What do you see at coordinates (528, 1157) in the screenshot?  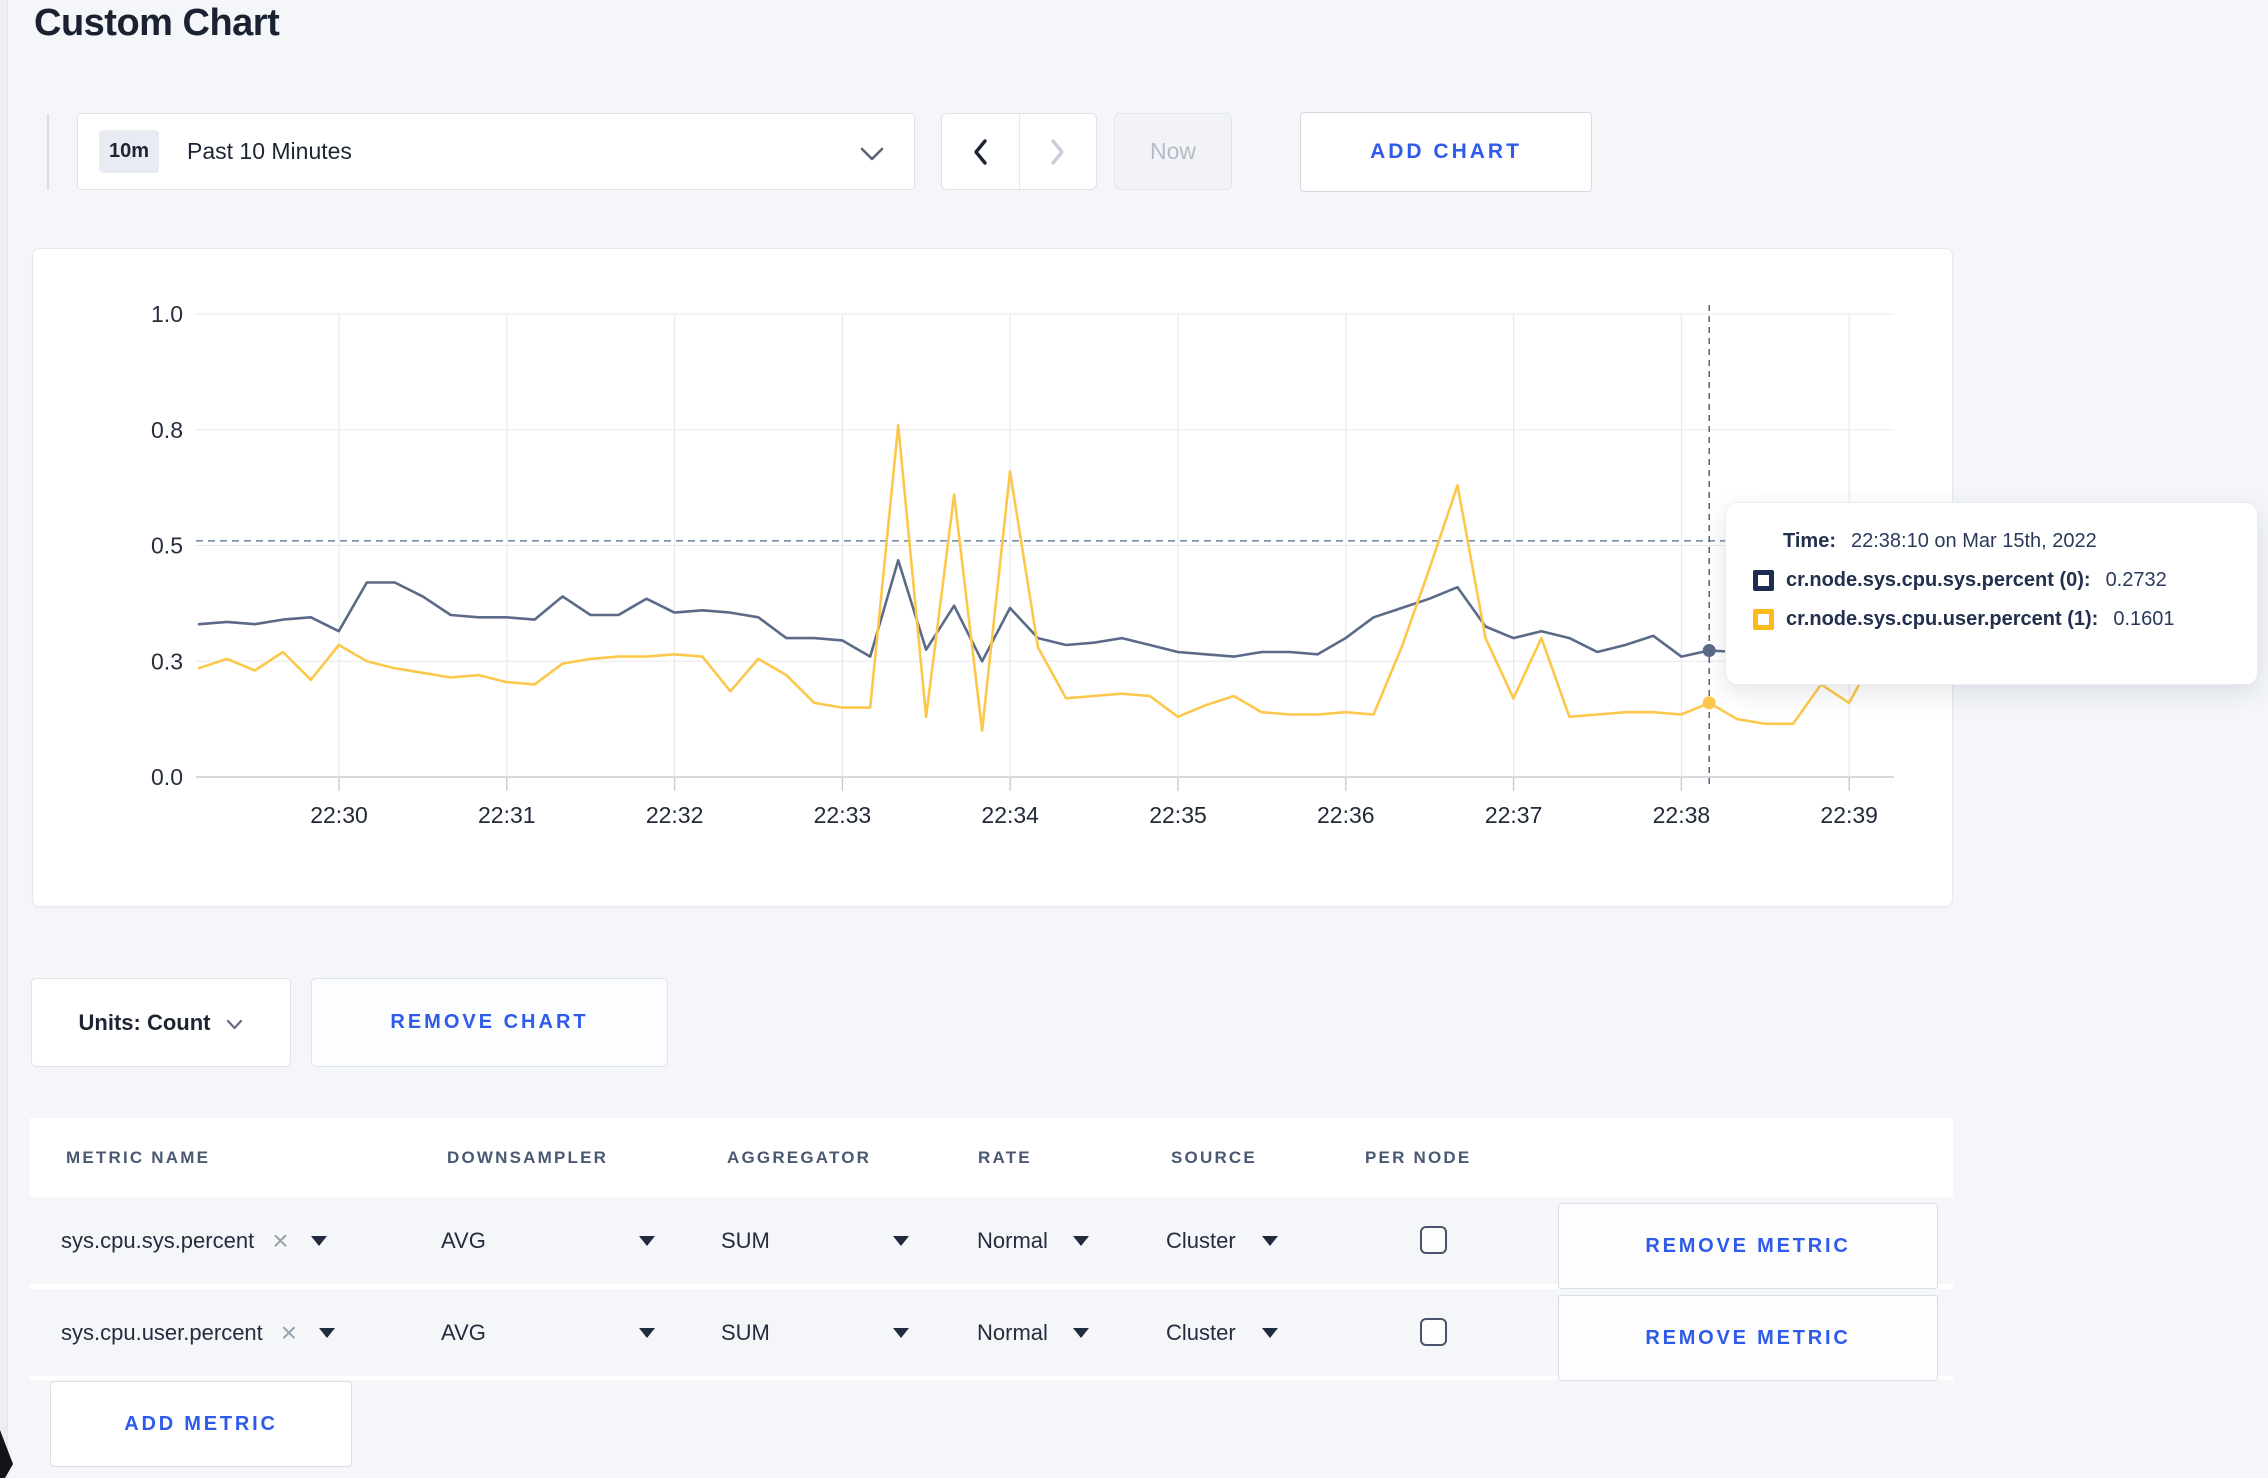 I see `header-downsampler: DOWNSAMPLER` at bounding box center [528, 1157].